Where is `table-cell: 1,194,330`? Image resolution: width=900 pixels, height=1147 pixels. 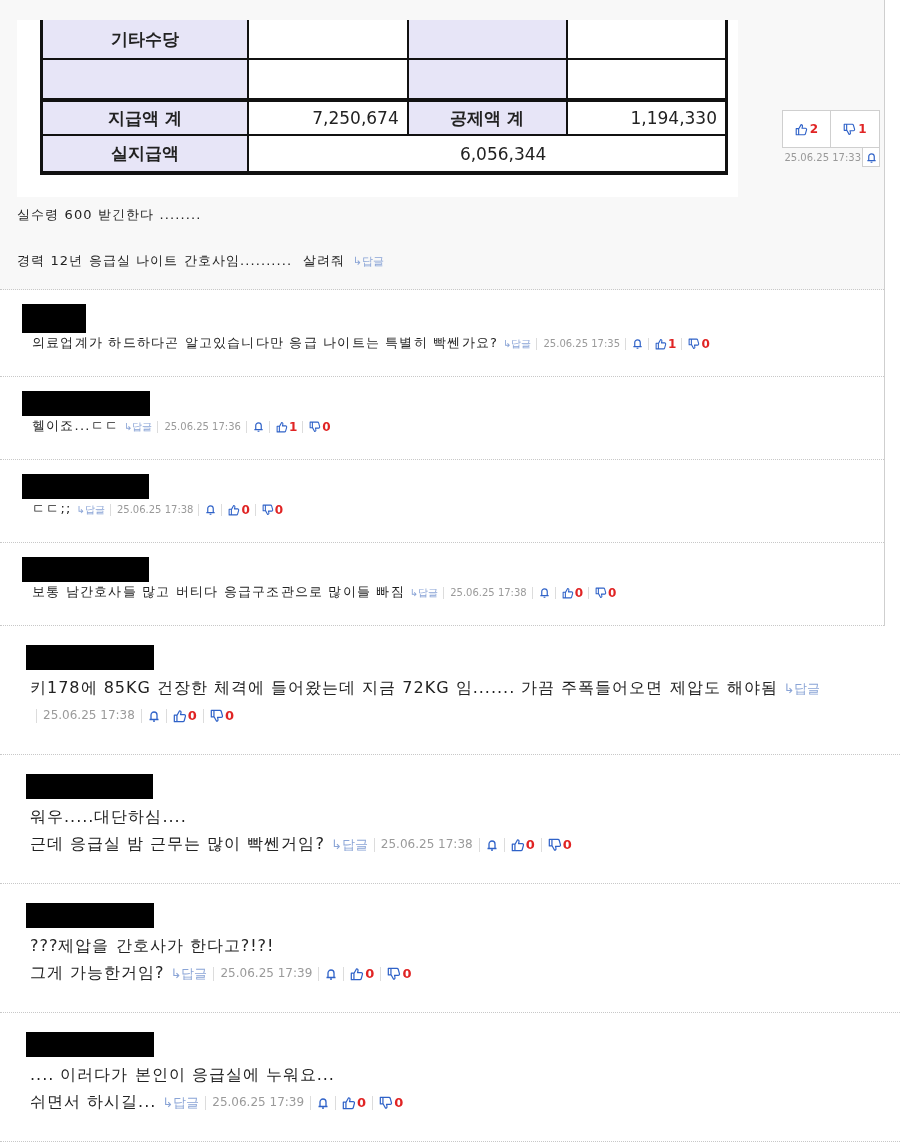
table-cell: 1,194,330 is located at coordinates (646, 117).